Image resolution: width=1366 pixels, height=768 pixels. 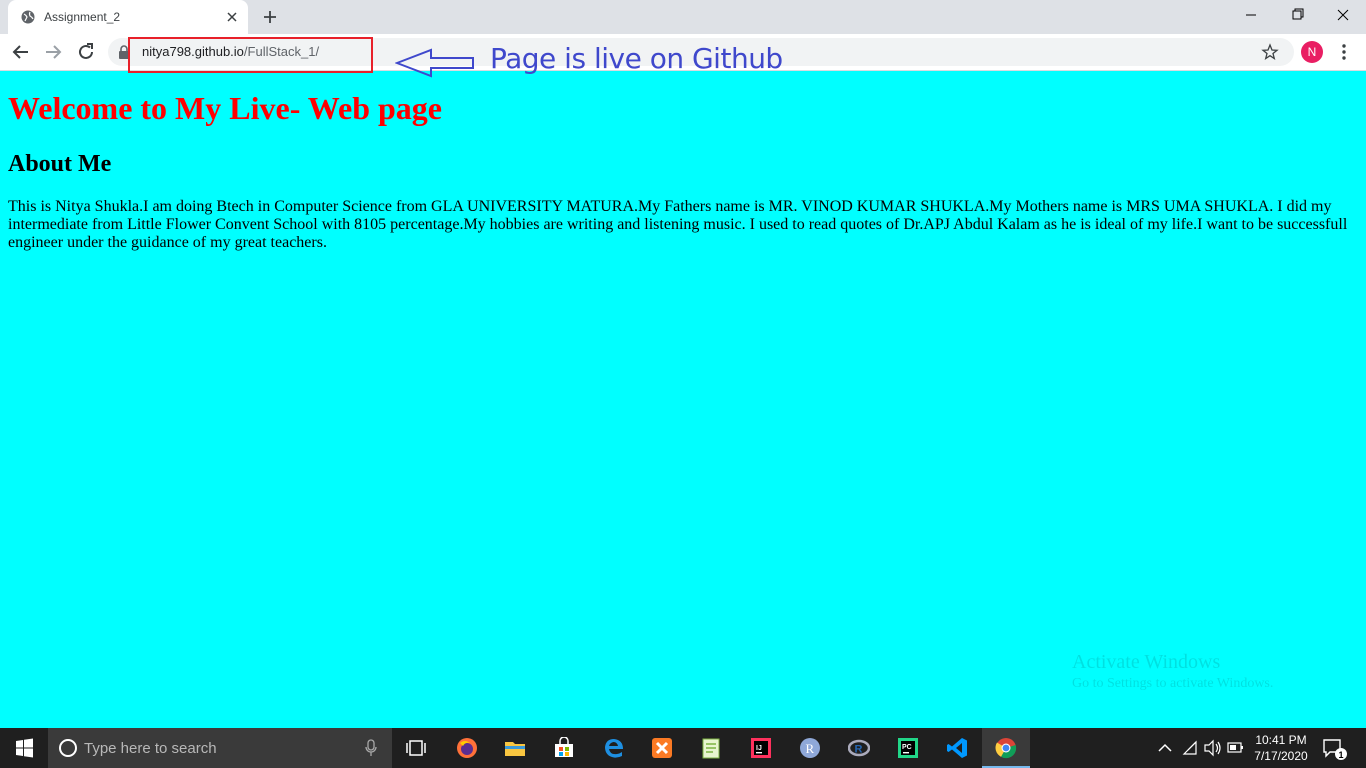 What do you see at coordinates (1281, 740) in the screenshot?
I see `clock-time: 10:41 PM` at bounding box center [1281, 740].